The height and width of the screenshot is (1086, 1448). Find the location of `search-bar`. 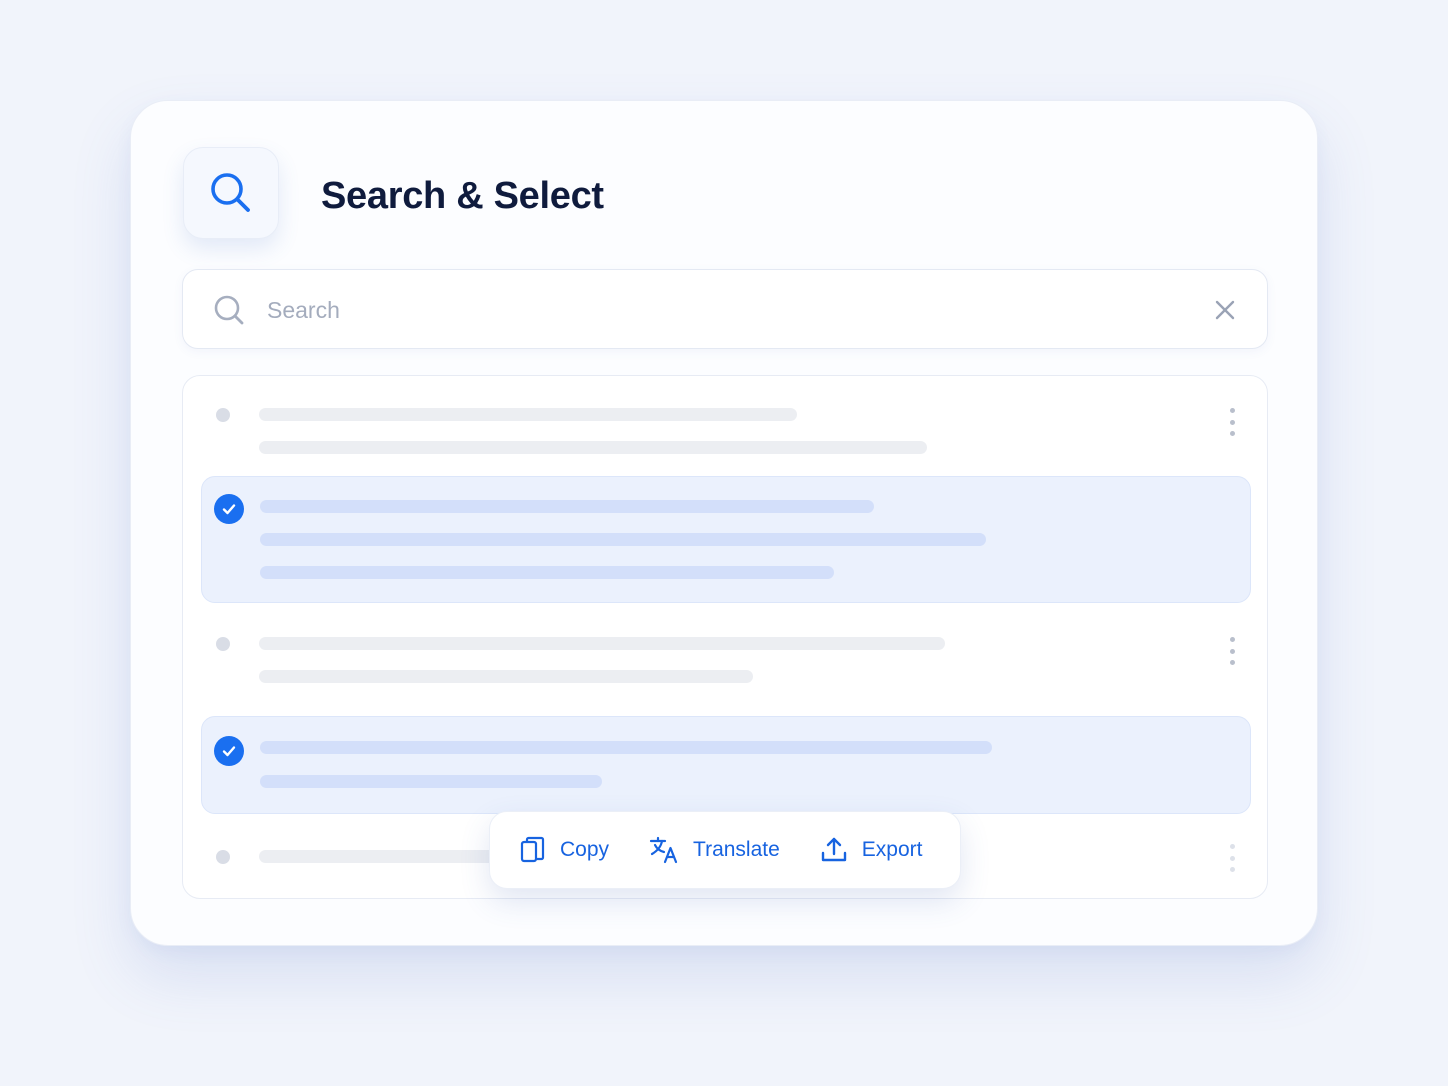

search-bar is located at coordinates (725, 309).